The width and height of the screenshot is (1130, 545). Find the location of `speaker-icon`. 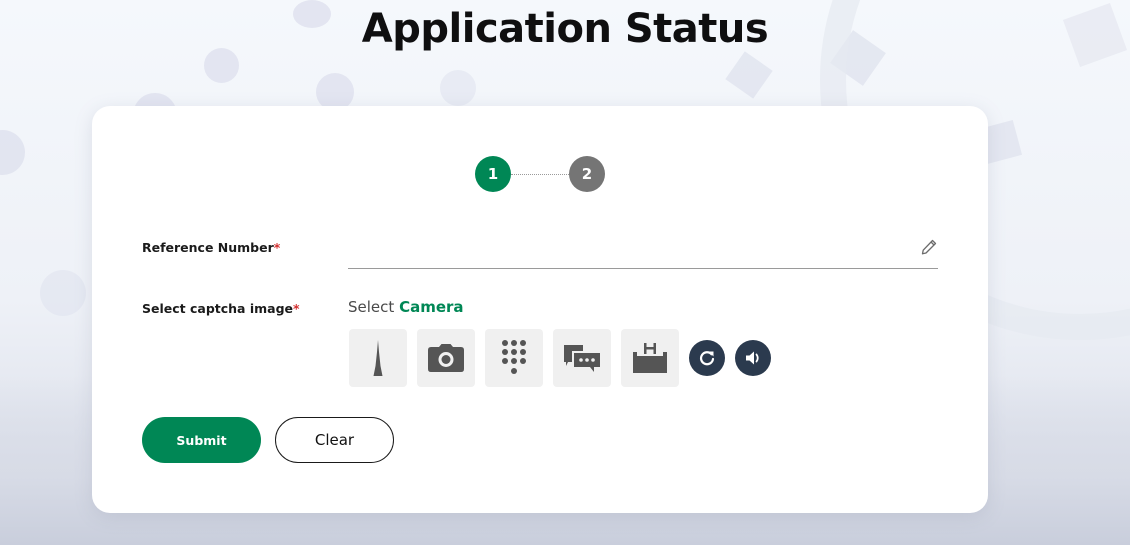

speaker-icon is located at coordinates (752, 358).